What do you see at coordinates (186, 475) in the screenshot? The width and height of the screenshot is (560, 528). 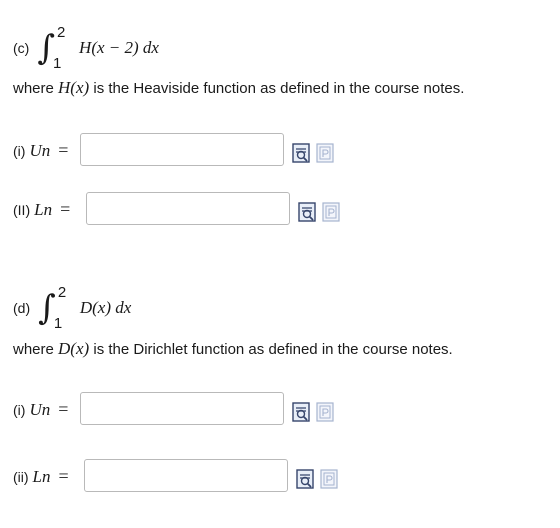 I see `answer-input-d2` at bounding box center [186, 475].